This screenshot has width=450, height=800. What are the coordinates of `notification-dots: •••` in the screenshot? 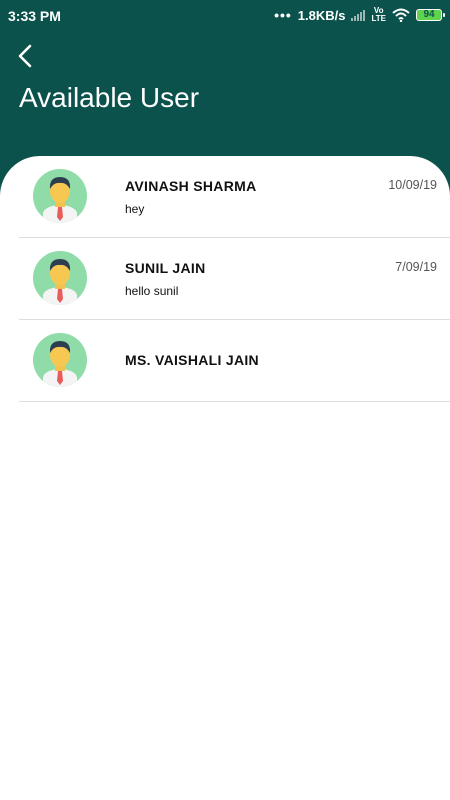 It's located at (283, 15).